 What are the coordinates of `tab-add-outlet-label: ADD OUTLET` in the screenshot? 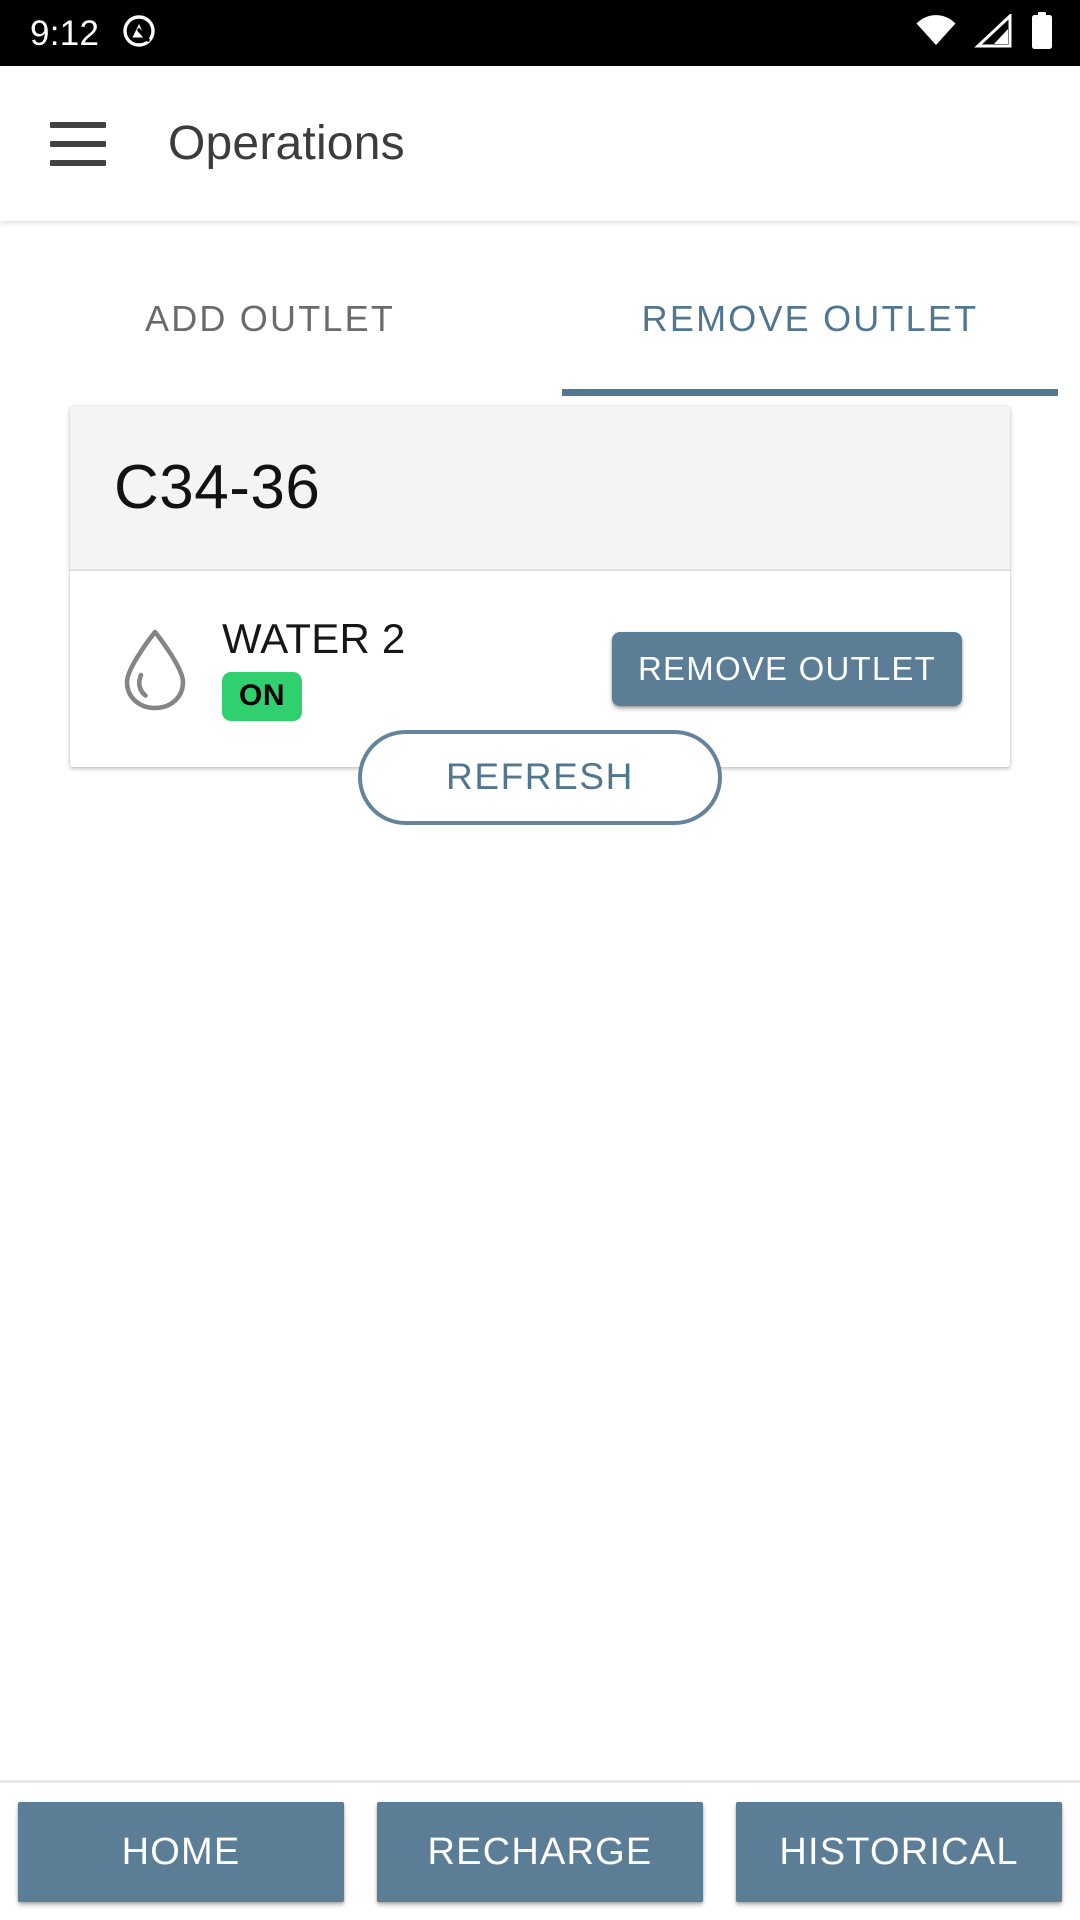 It's located at (270, 318).